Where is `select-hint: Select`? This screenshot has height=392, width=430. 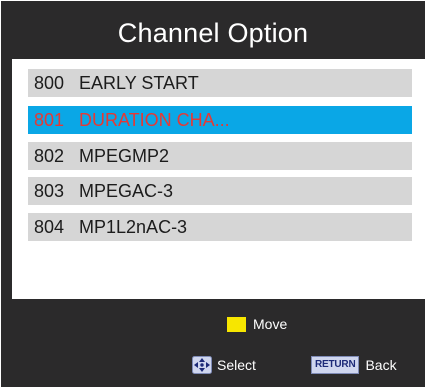 select-hint: Select is located at coordinates (224, 365).